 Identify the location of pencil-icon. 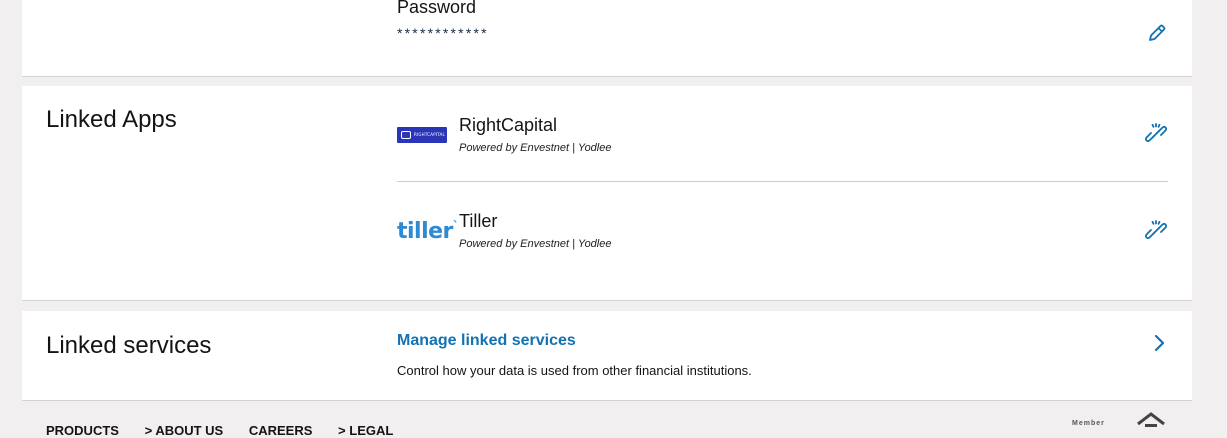
(1157, 32).